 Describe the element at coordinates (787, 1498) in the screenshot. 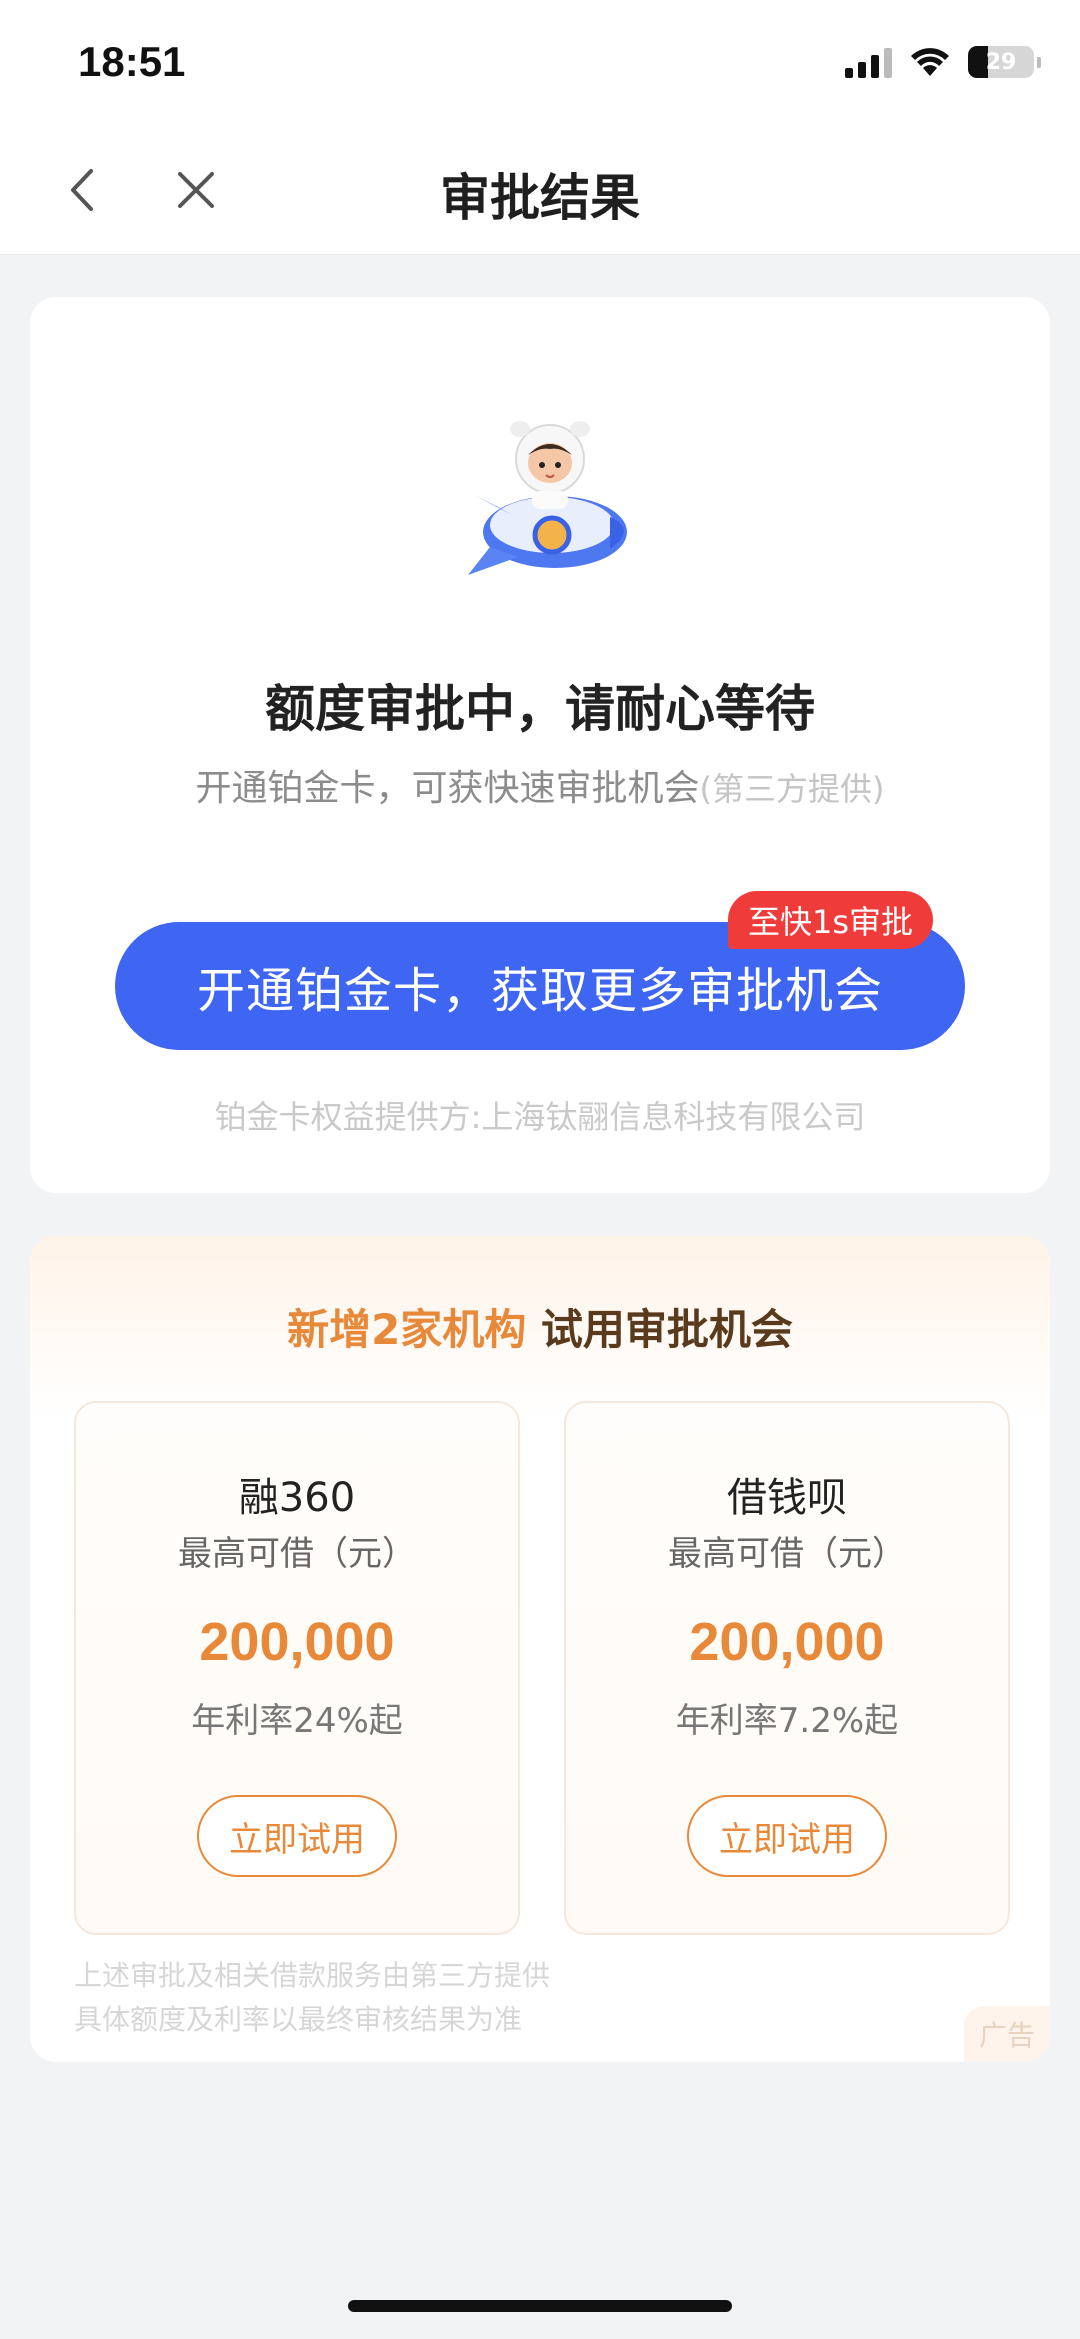

I see `offer-name: 借钱呗` at that location.